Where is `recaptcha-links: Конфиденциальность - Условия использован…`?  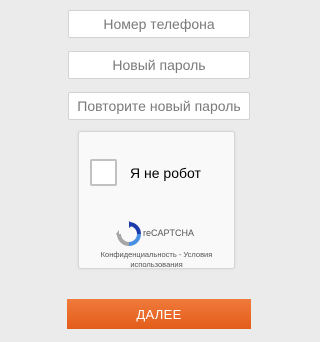 recaptcha-links: Конфиденциальность - Условия использован… is located at coordinates (156, 260).